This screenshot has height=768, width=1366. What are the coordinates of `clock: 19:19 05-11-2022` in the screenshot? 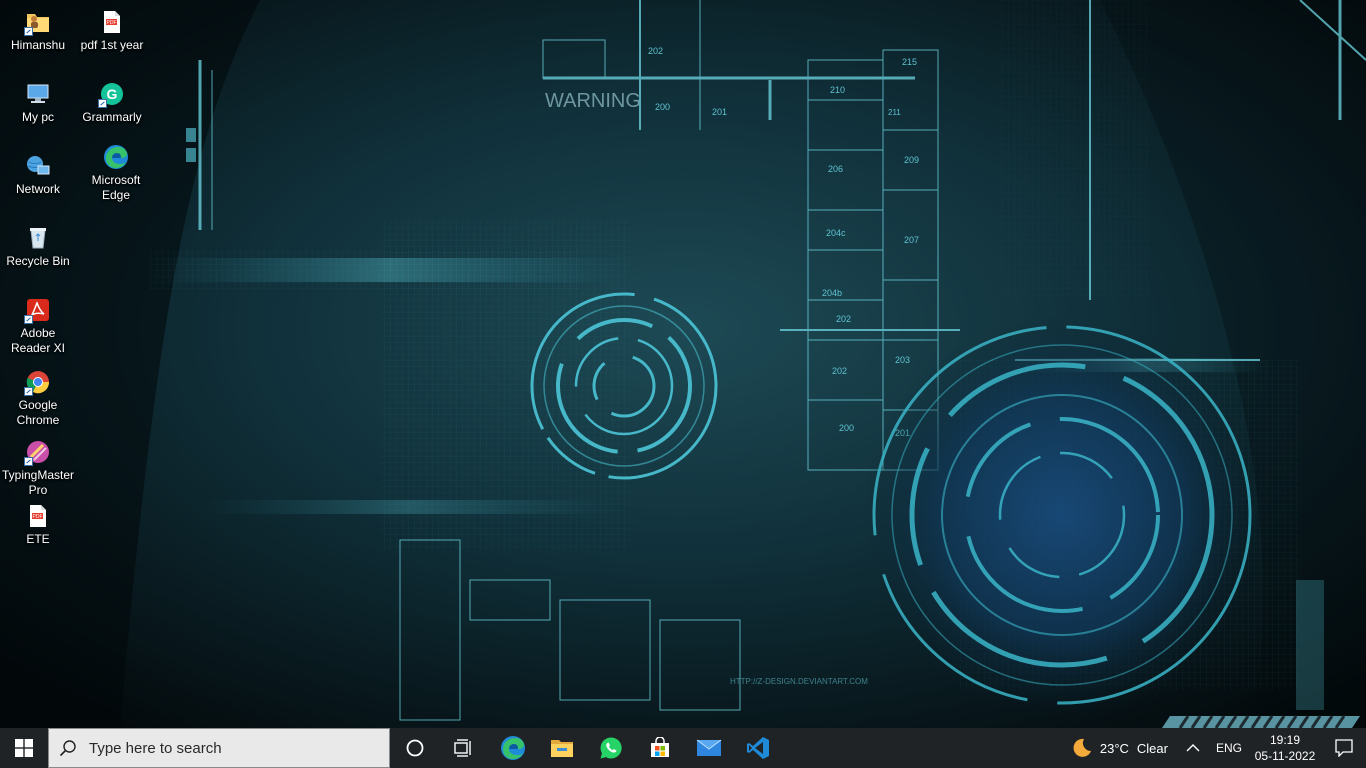 It's located at (1285, 748).